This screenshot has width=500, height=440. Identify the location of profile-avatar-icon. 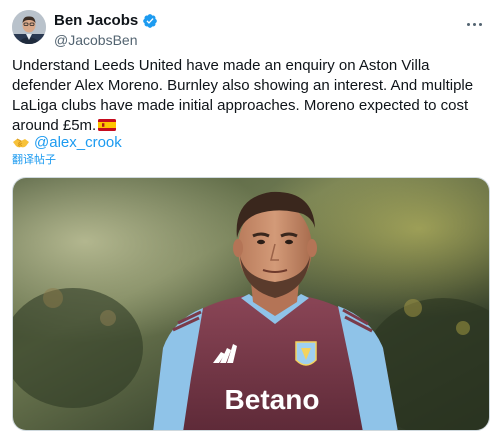
(29, 27).